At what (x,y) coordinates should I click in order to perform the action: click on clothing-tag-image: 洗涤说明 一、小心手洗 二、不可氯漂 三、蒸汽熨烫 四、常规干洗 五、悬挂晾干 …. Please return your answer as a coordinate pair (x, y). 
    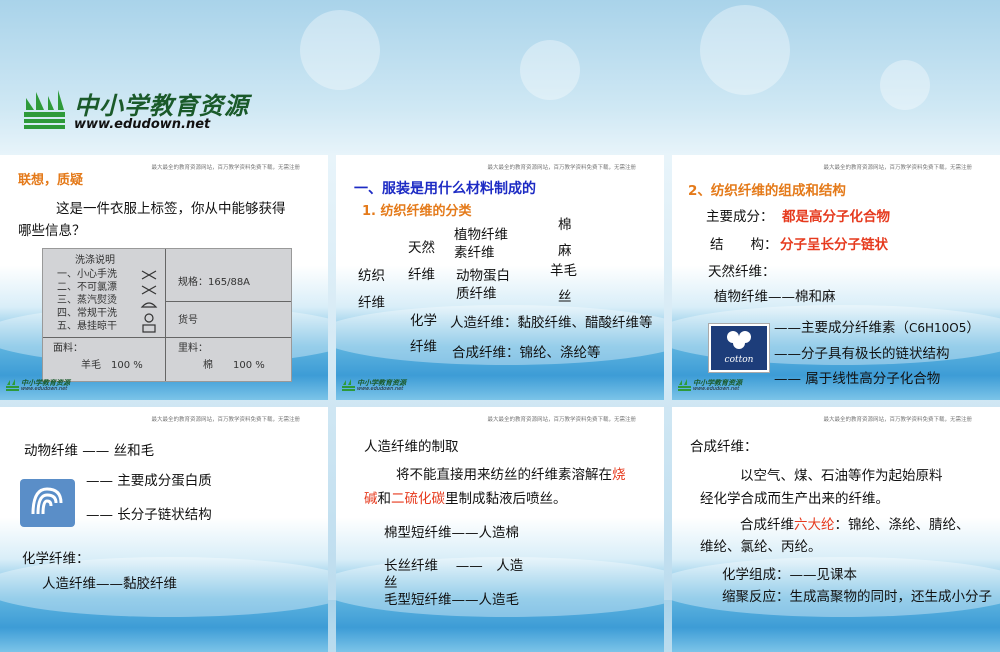
    Looking at the image, I should click on (167, 315).